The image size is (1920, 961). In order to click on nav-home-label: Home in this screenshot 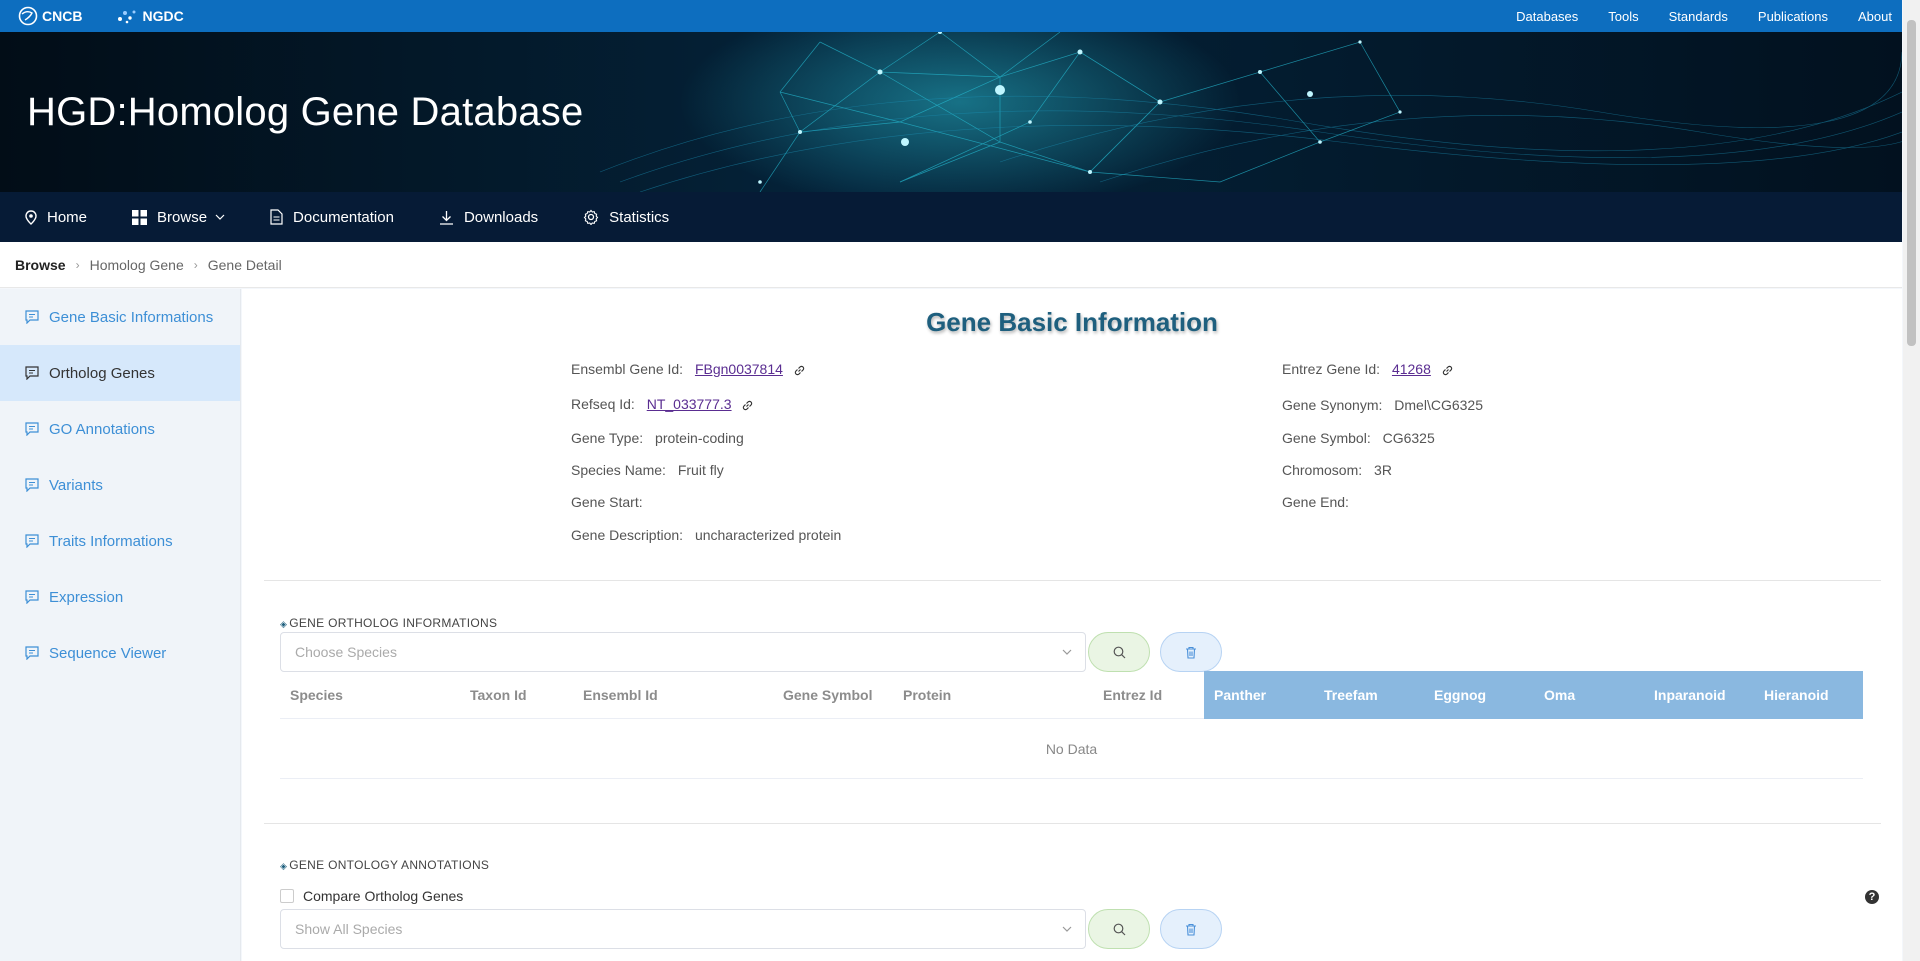, I will do `click(67, 217)`.